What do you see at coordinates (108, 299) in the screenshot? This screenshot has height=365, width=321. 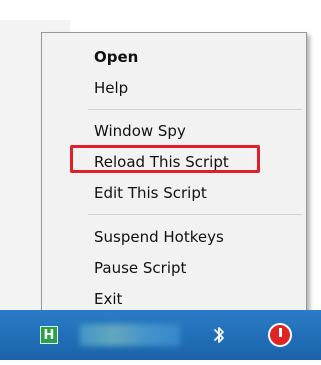 I see `menu-item-exit: Exit` at bounding box center [108, 299].